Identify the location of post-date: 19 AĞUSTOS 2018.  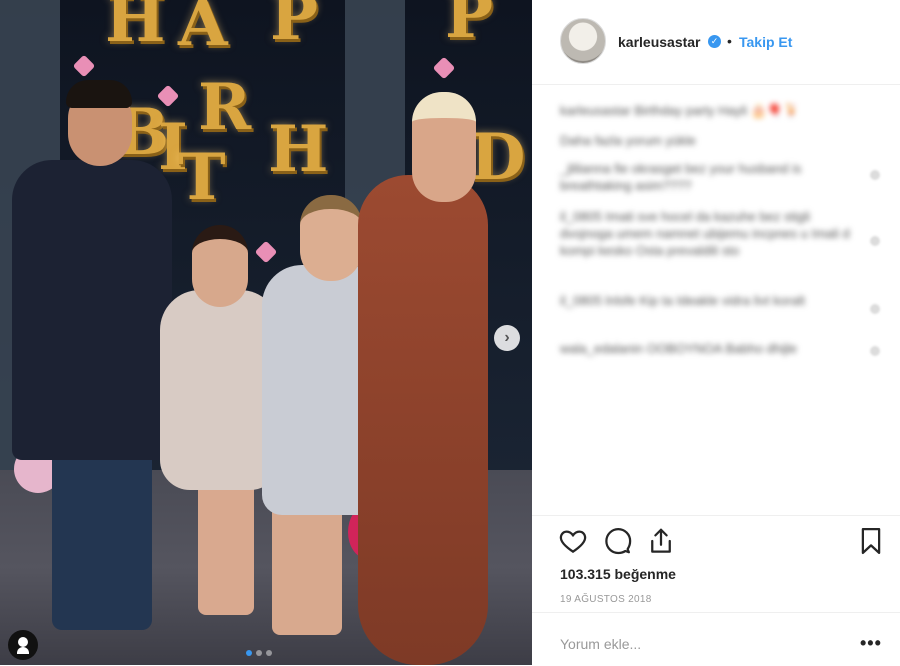
(606, 599).